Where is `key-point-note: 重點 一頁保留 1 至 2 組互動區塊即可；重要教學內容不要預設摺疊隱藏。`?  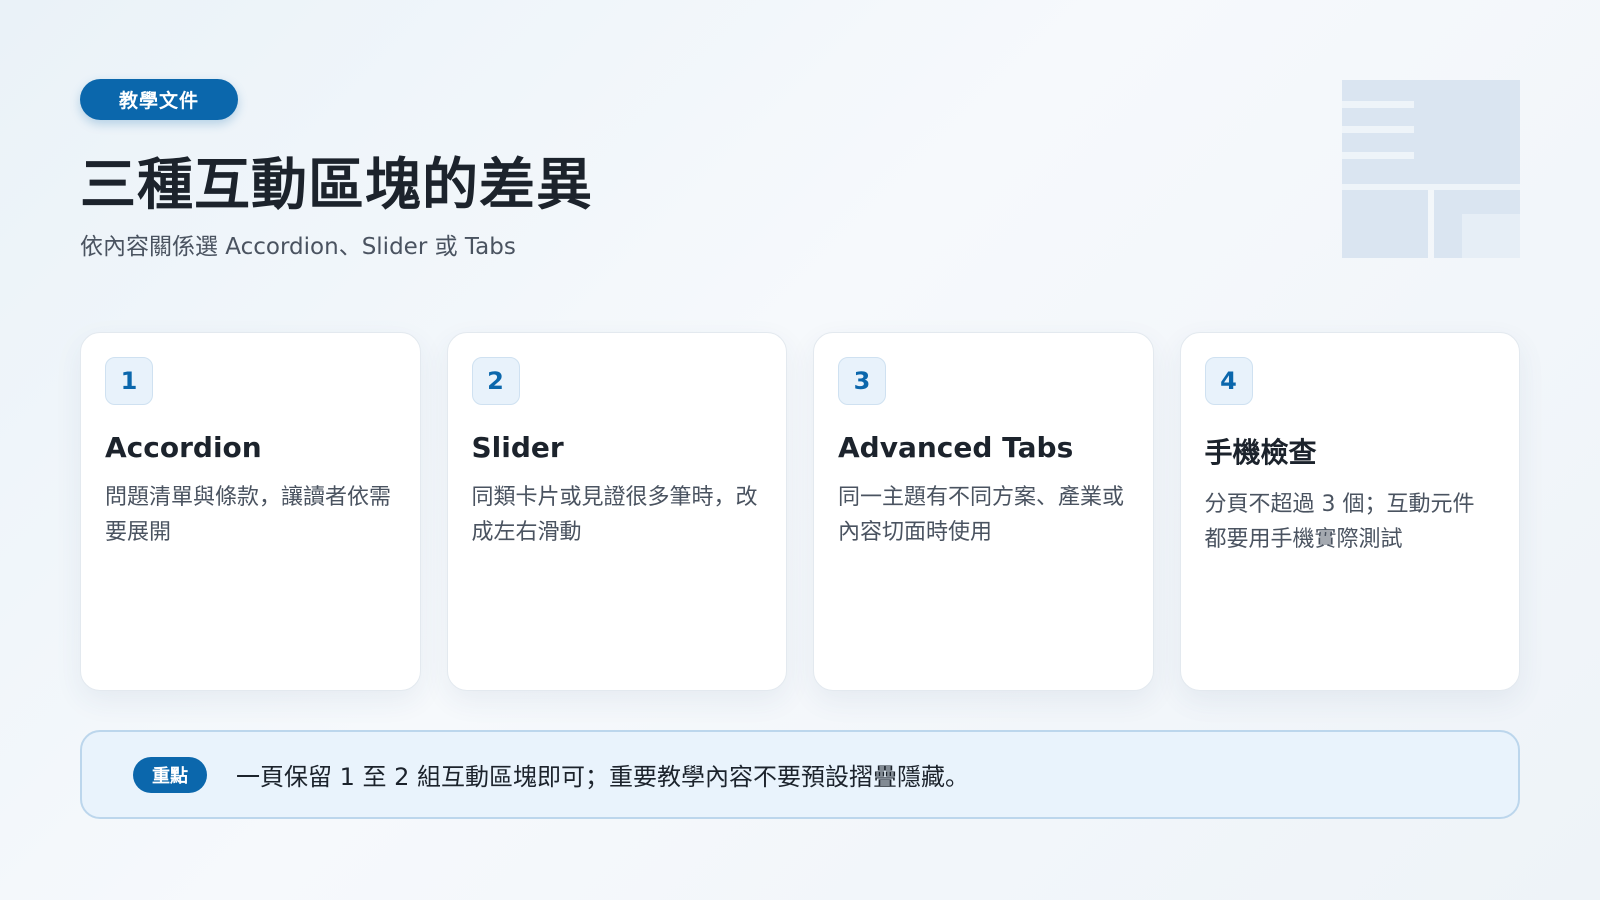 key-point-note: 重點 一頁保留 1 至 2 組互動區塊即可；重要教學內容不要預設摺疊隱藏。 is located at coordinates (800, 774).